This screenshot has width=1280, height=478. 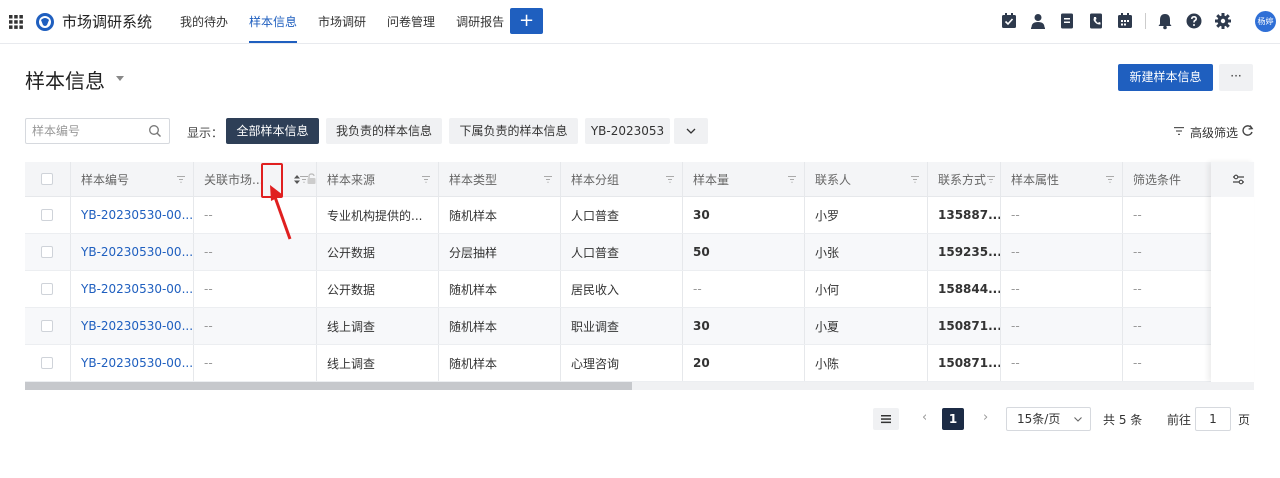 What do you see at coordinates (985, 417) in the screenshot?
I see `next-page-button: ›` at bounding box center [985, 417].